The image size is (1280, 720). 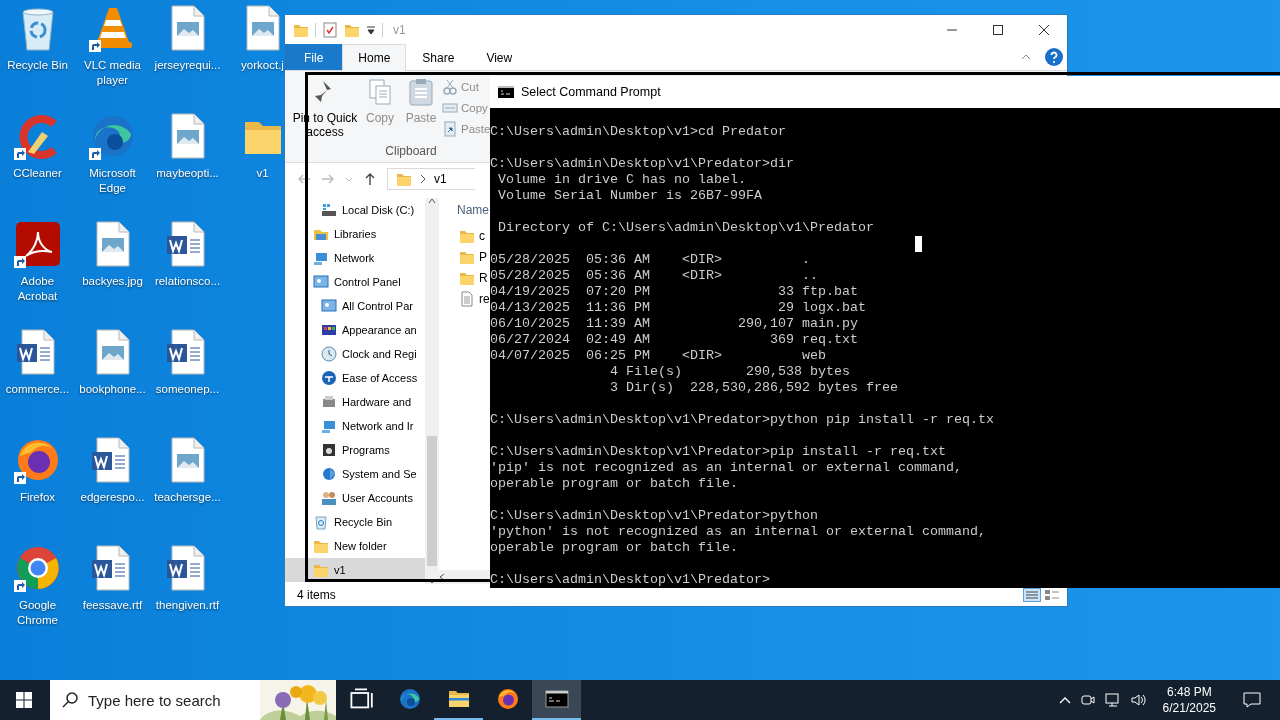 What do you see at coordinates (355, 450) in the screenshot?
I see `nav-item: Programs` at bounding box center [355, 450].